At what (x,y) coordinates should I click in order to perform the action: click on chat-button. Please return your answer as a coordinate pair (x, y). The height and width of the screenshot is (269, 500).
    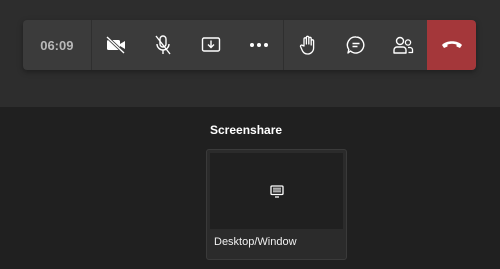
    Looking at the image, I should click on (356, 45).